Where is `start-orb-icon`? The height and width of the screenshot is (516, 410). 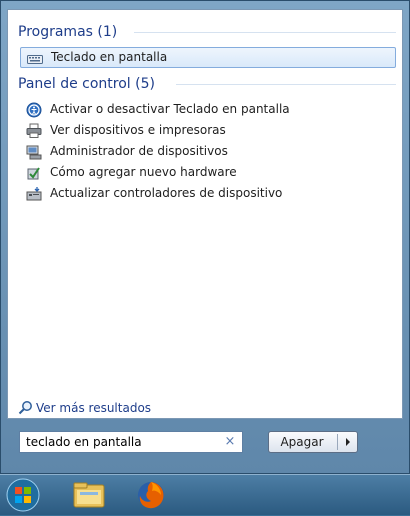 start-orb-icon is located at coordinates (23, 495).